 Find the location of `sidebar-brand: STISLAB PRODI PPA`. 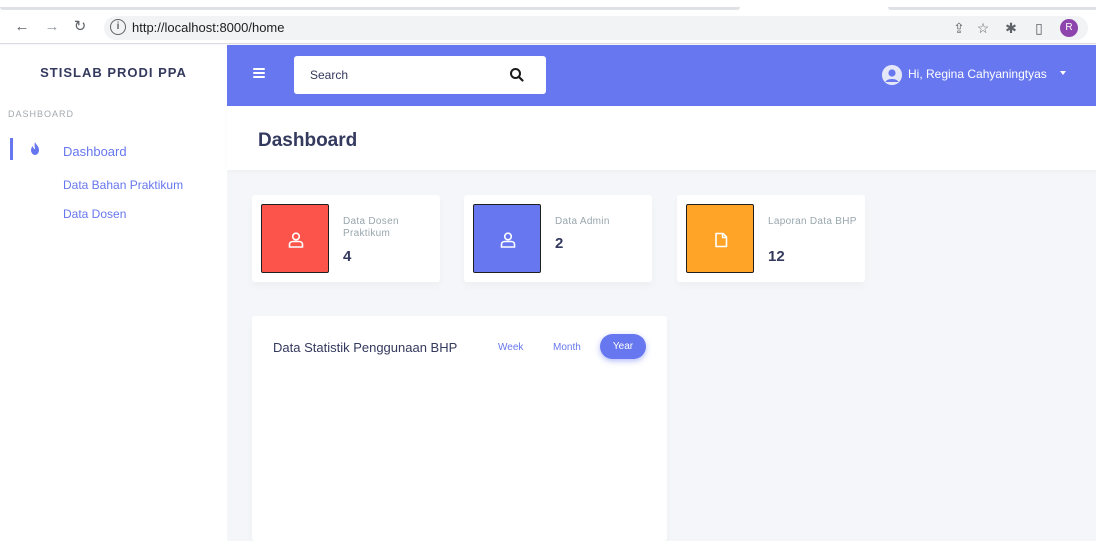

sidebar-brand: STISLAB PRODI PPA is located at coordinates (113, 72).